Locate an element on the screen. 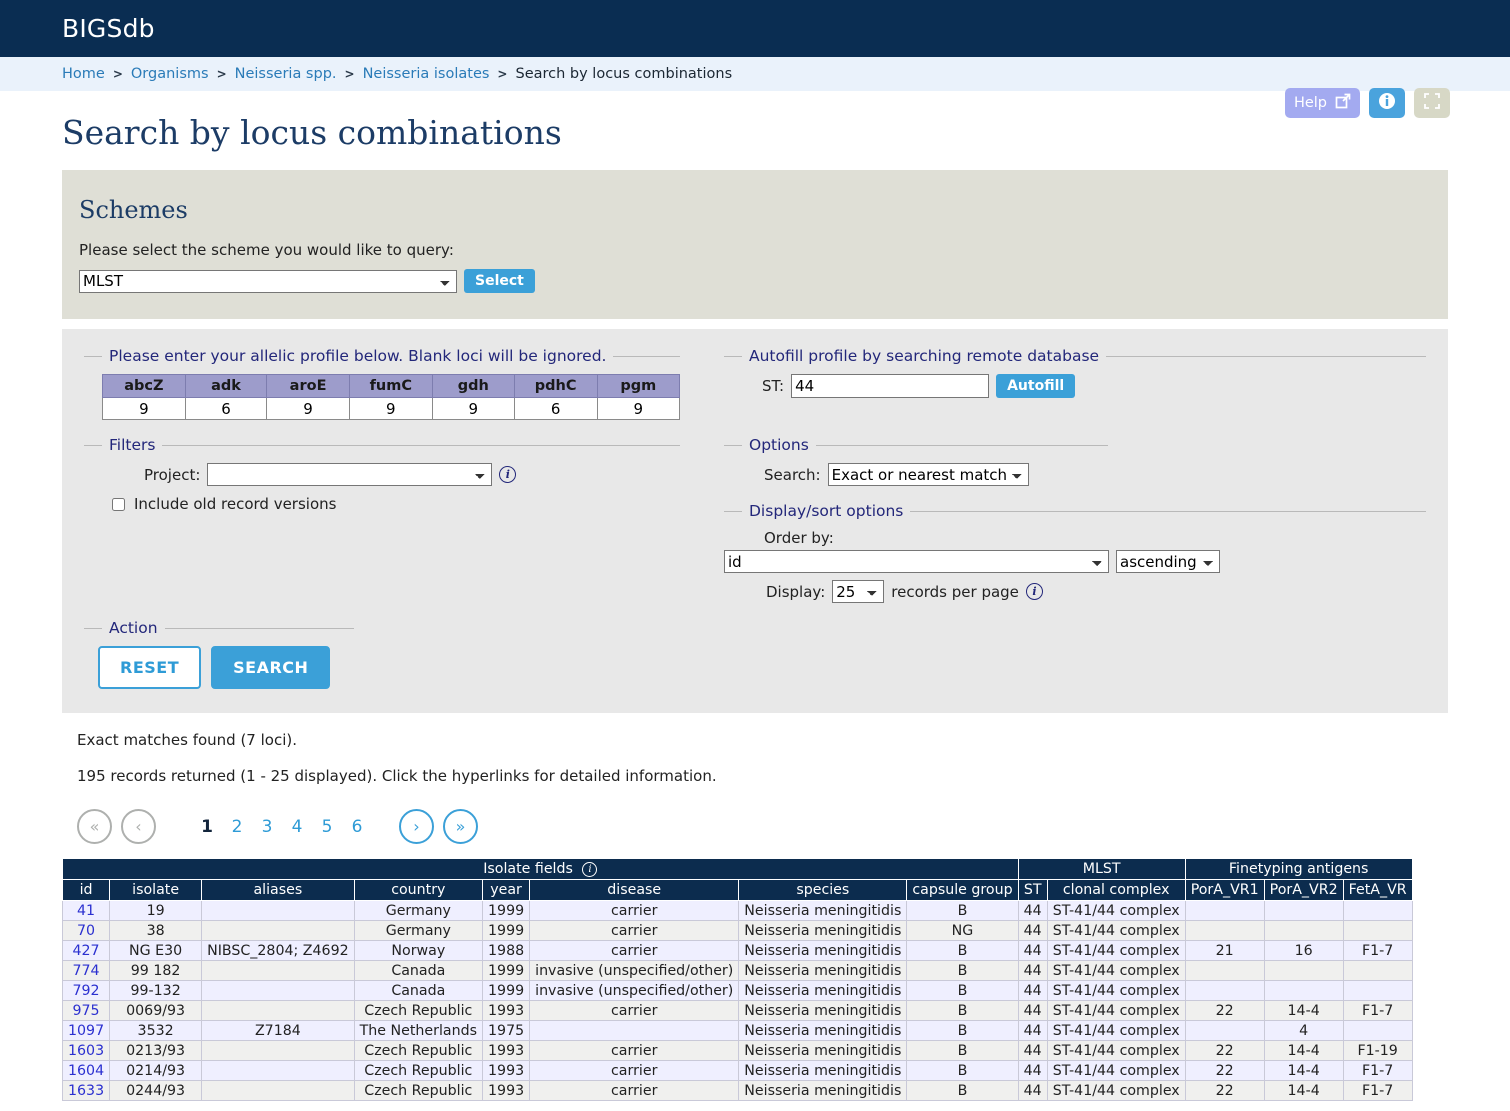 The height and width of the screenshot is (1111, 1510). cell-st: 44 is located at coordinates (1032, 930).